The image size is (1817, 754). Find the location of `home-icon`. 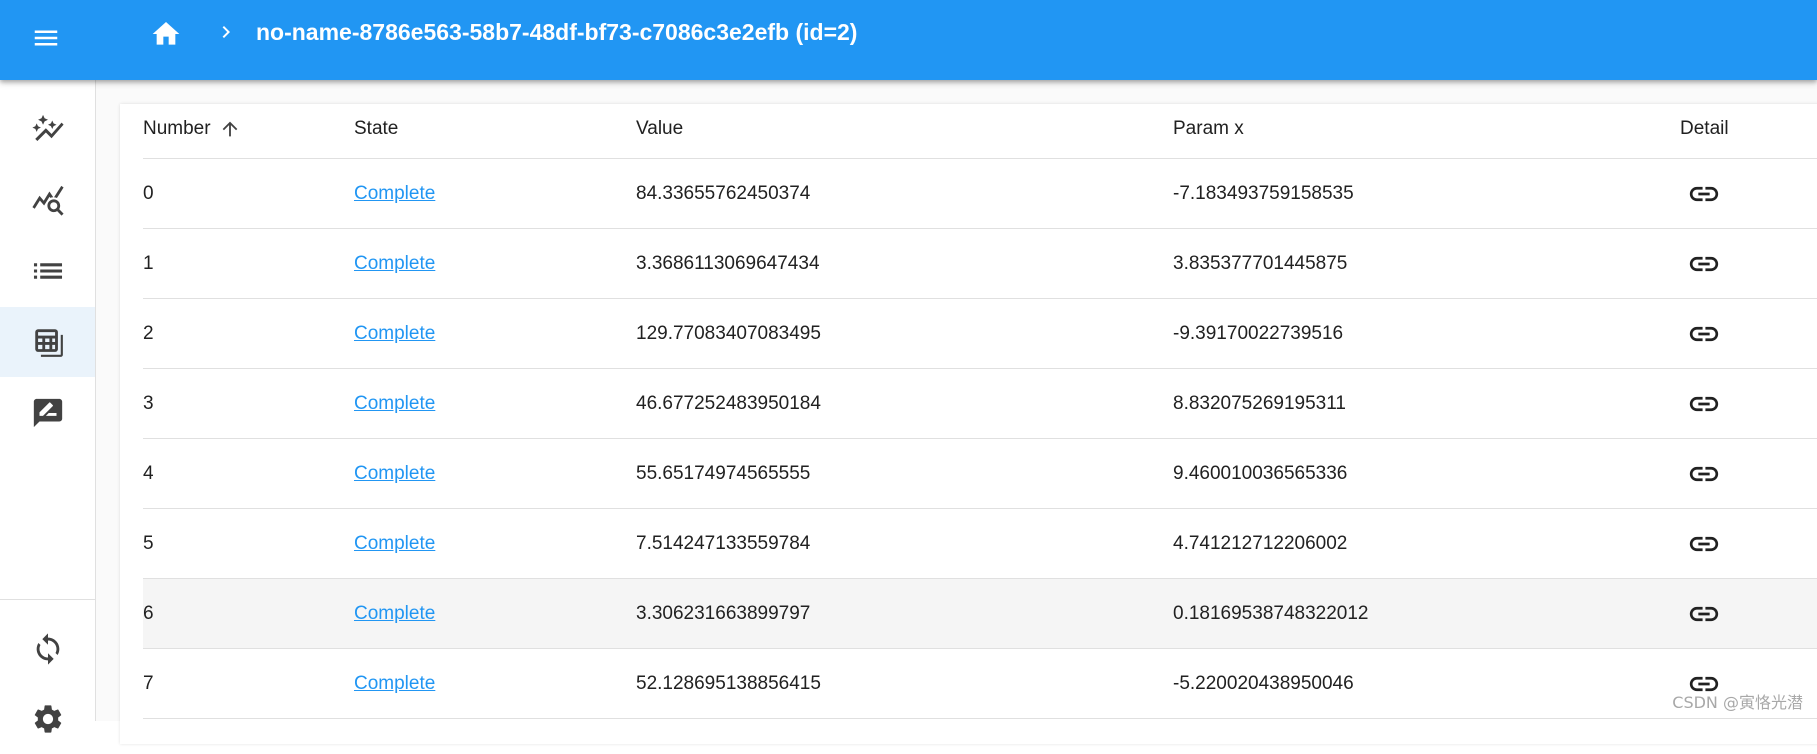

home-icon is located at coordinates (166, 34).